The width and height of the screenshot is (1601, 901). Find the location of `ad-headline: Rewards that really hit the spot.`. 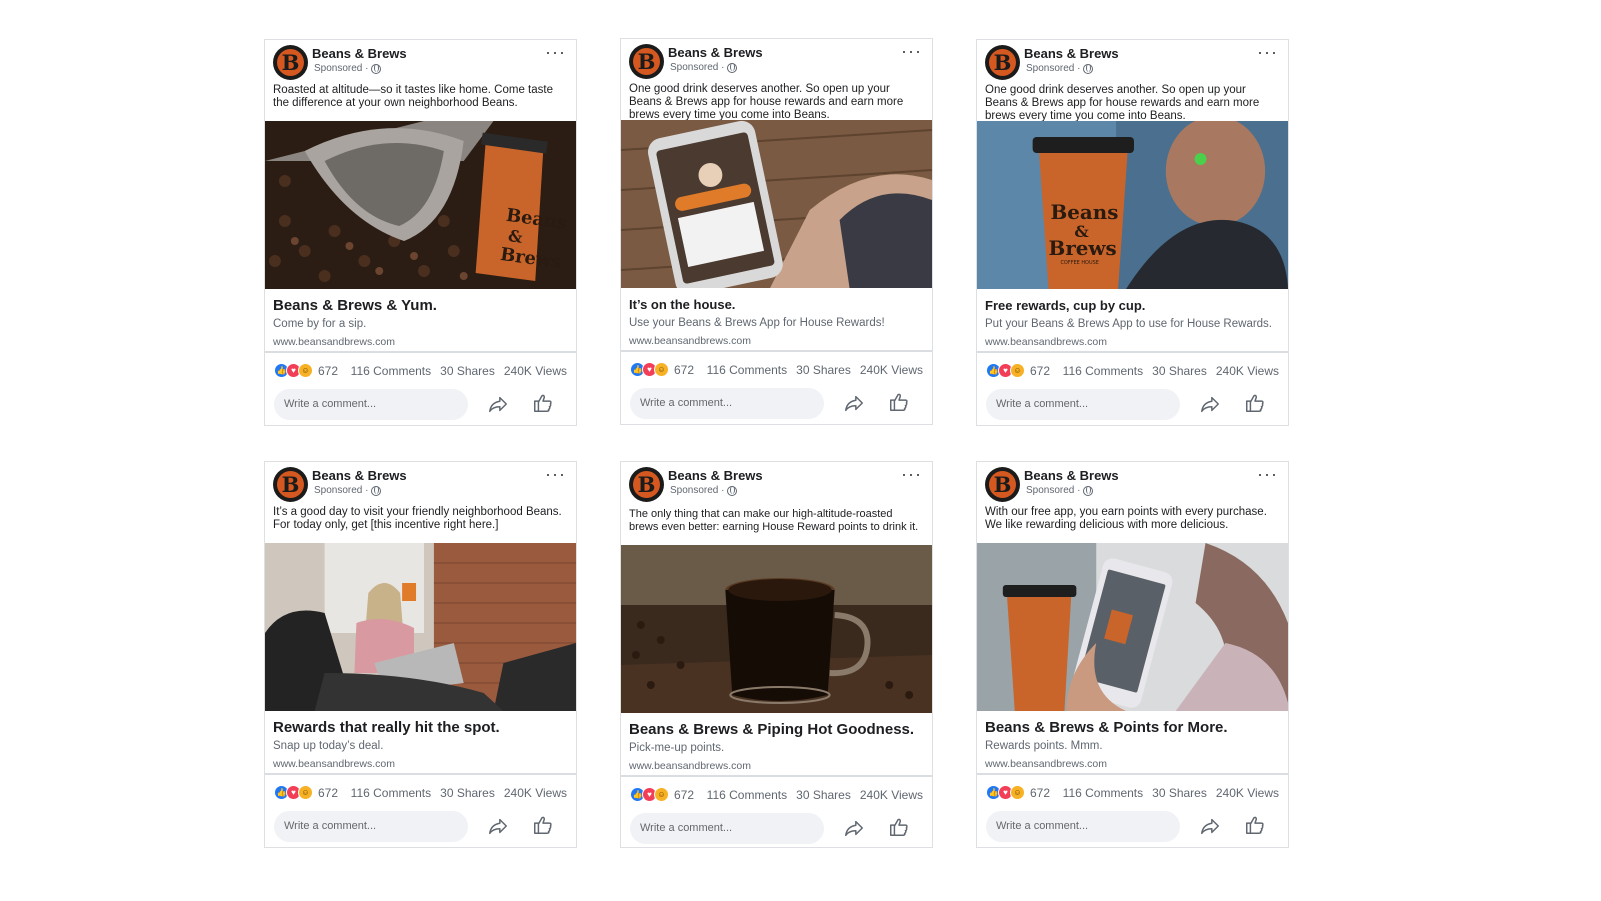

ad-headline: Rewards that really hit the spot. is located at coordinates (420, 728).